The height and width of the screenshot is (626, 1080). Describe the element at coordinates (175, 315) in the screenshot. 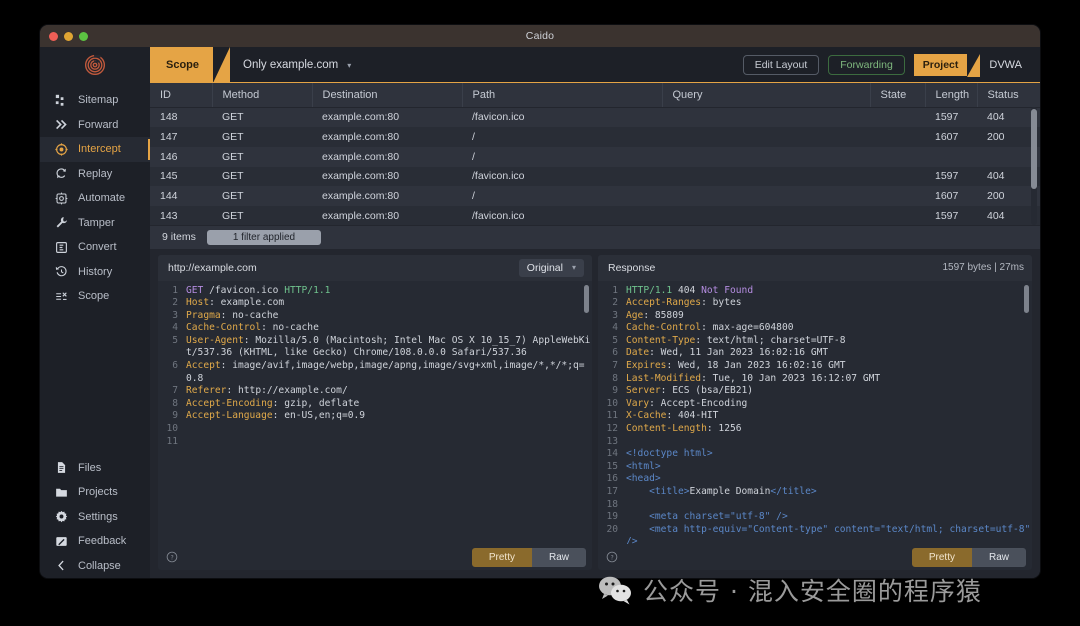

I see `line-number: 3` at that location.